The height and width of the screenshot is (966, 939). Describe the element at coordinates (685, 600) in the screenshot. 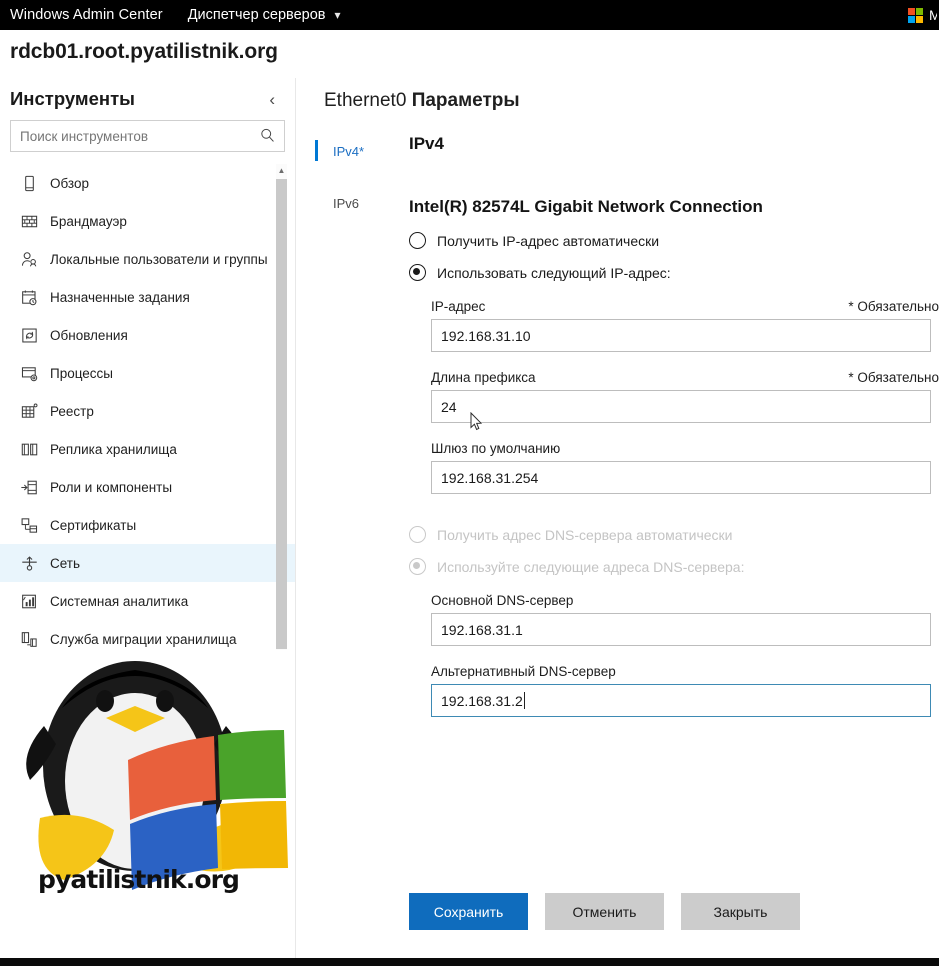

I see `field-header: Основной DNS-сервер` at that location.